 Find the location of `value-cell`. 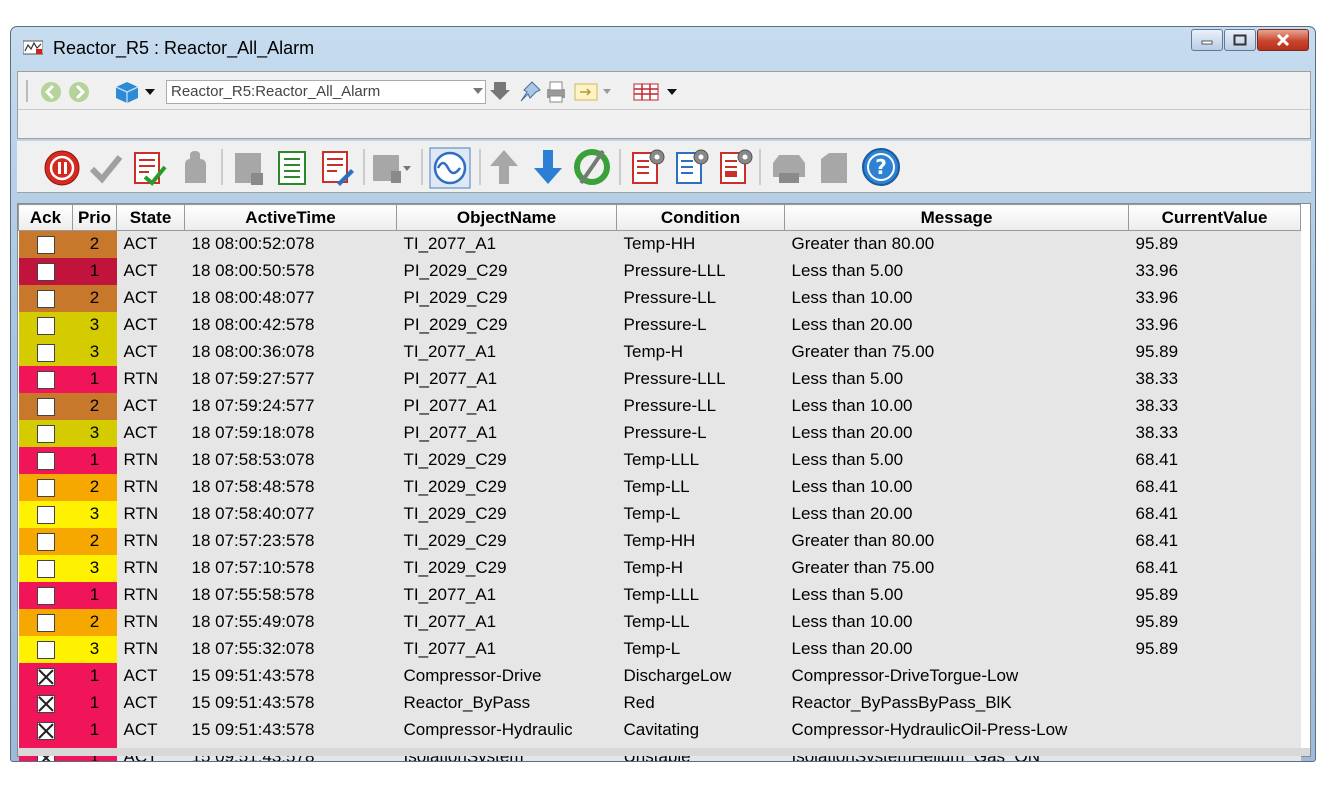

value-cell is located at coordinates (1214, 730).